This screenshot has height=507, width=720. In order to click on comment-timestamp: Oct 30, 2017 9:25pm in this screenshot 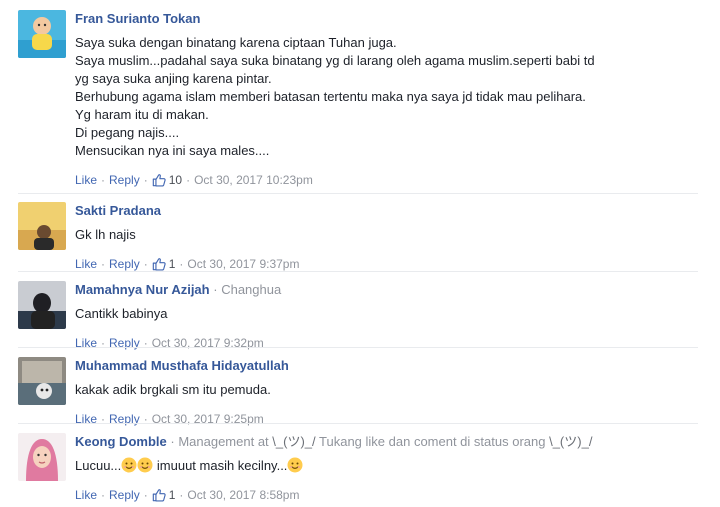, I will do `click(208, 419)`.